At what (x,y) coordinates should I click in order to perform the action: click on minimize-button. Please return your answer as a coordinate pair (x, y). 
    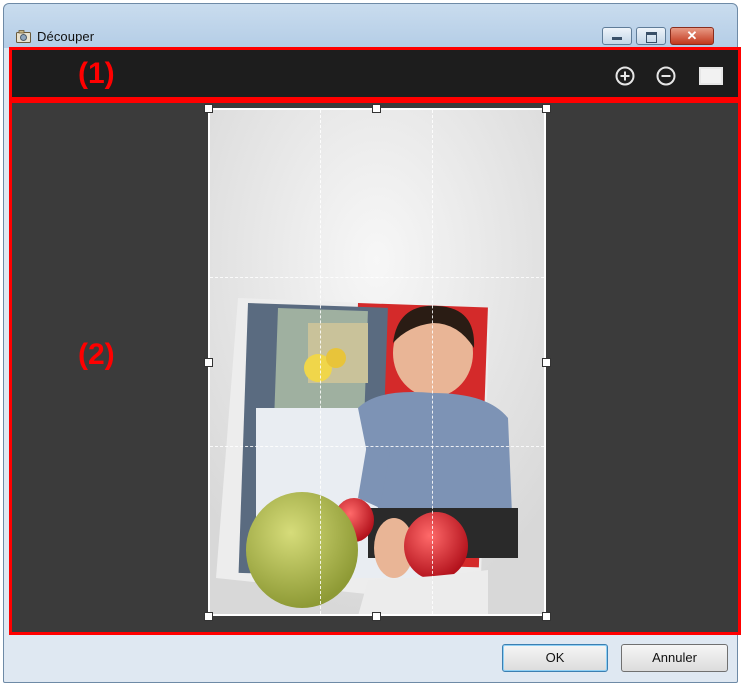
    Looking at the image, I should click on (617, 36).